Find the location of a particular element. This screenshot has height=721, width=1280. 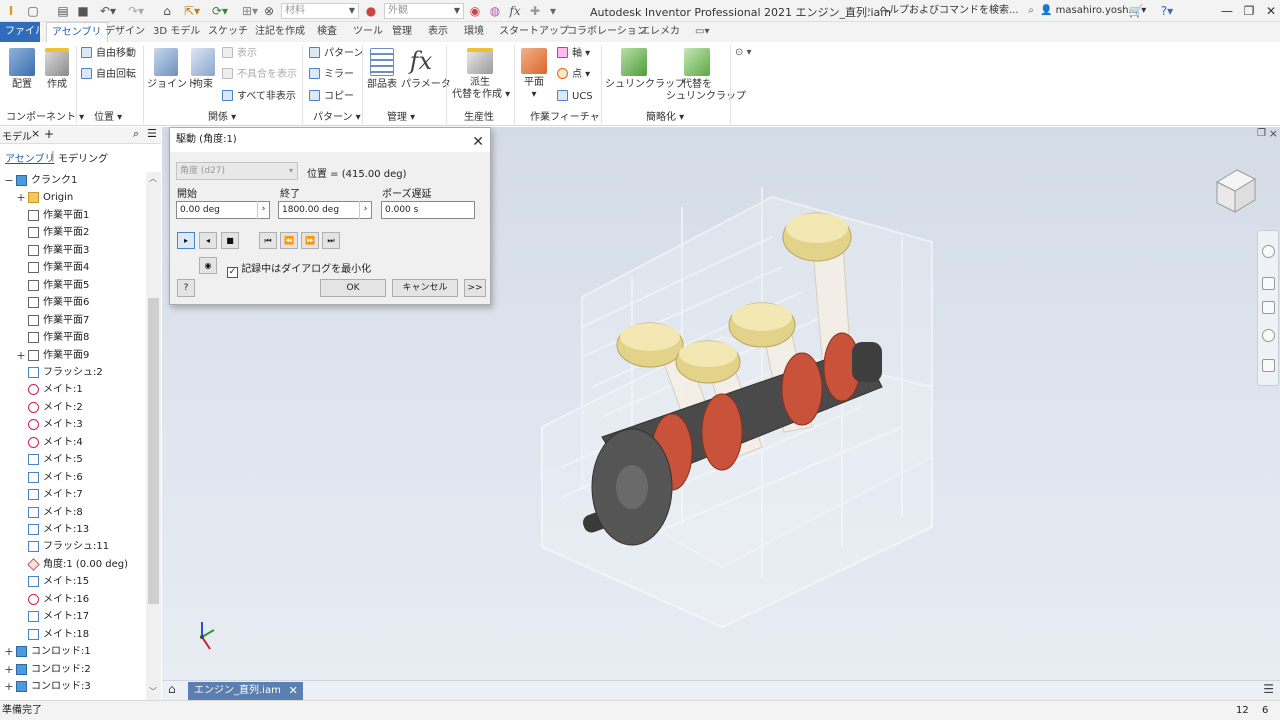

appearance-select: 外観 ▼ is located at coordinates (424, 11).